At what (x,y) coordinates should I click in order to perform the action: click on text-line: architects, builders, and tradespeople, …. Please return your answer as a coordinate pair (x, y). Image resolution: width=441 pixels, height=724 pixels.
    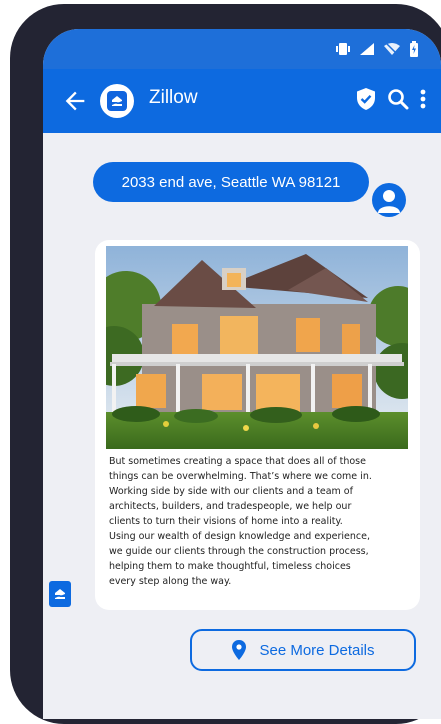
    Looking at the image, I should click on (230, 506).